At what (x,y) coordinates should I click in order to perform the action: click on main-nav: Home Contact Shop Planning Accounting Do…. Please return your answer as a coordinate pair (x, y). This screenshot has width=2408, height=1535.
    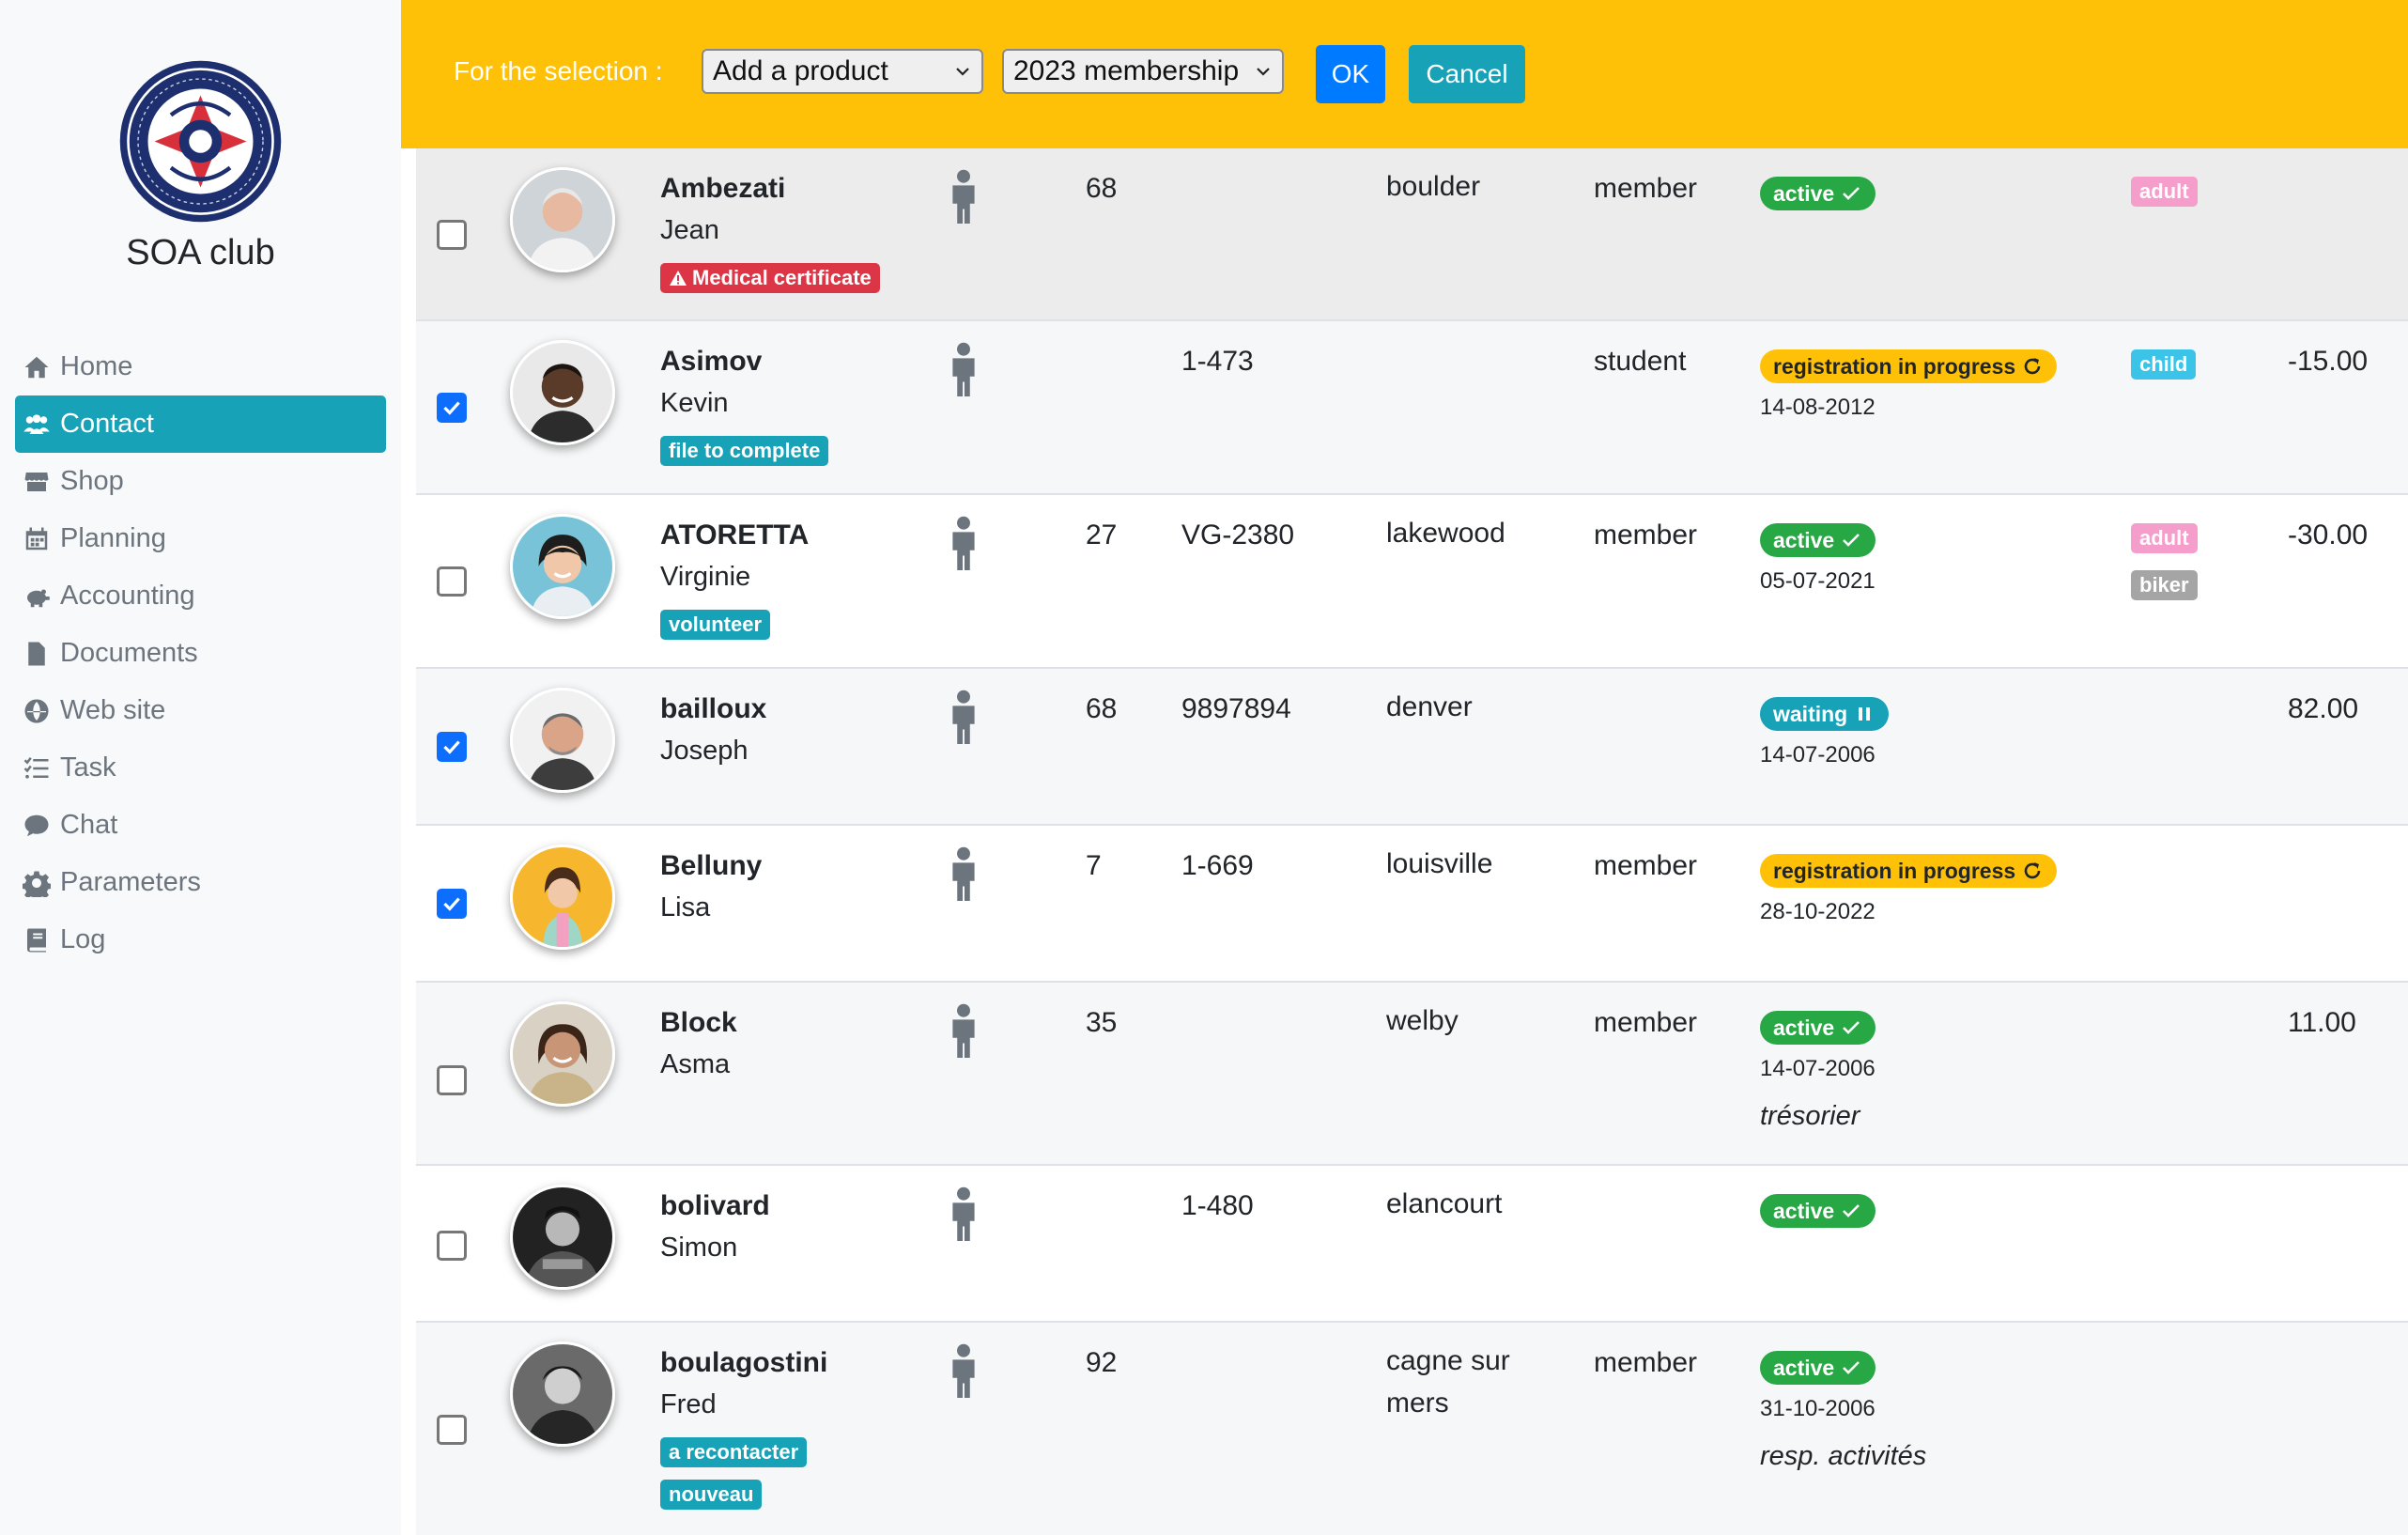
    Looking at the image, I should click on (200, 653).